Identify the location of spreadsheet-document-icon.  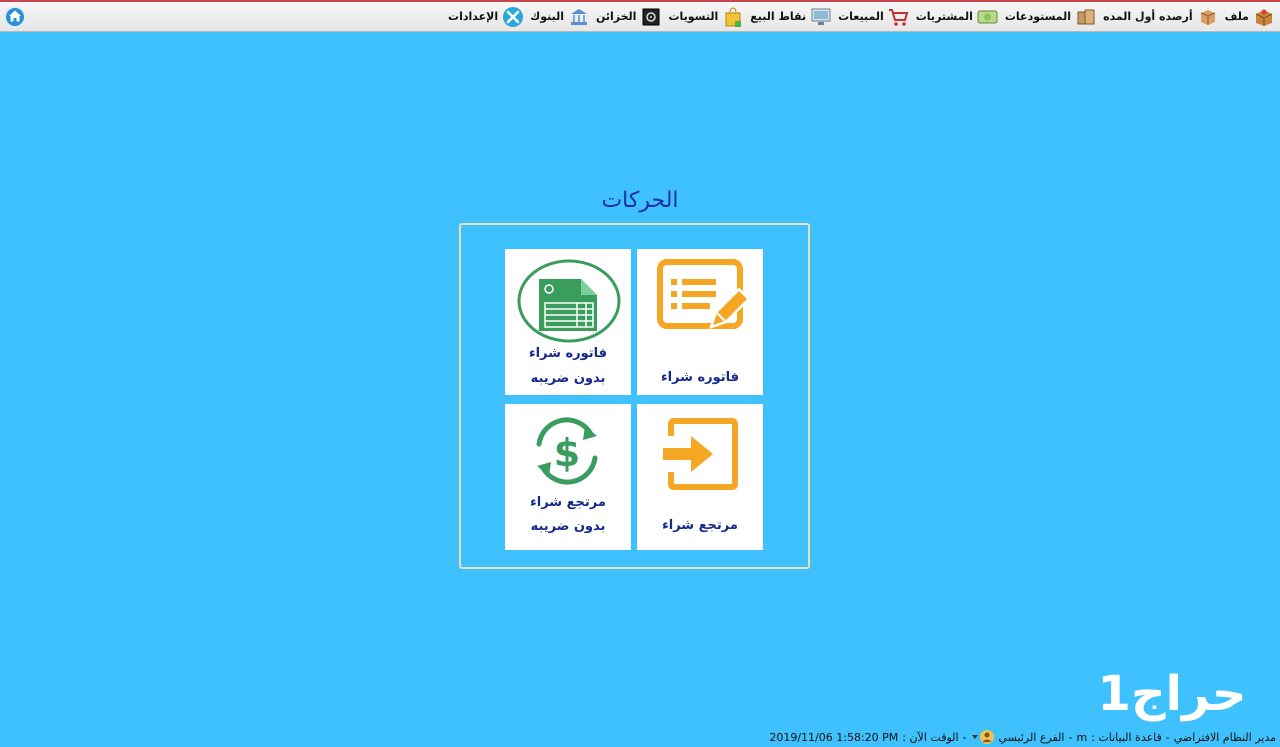
(569, 303).